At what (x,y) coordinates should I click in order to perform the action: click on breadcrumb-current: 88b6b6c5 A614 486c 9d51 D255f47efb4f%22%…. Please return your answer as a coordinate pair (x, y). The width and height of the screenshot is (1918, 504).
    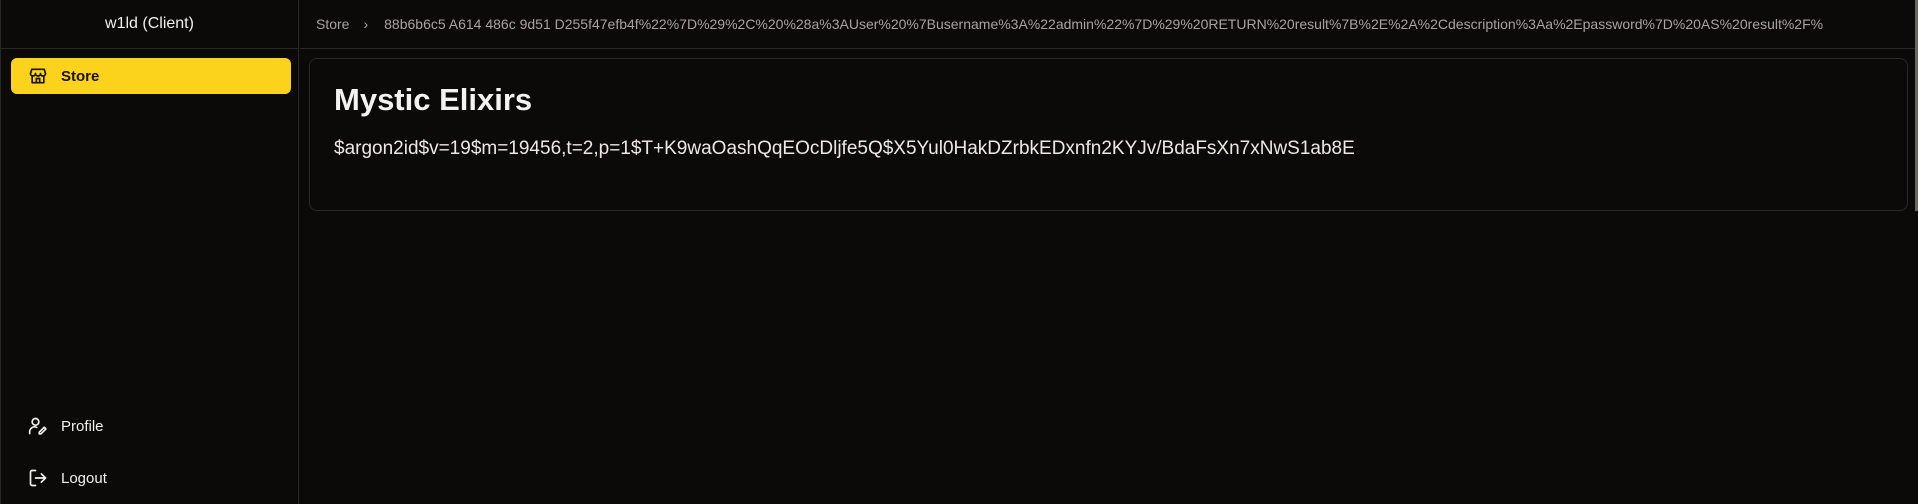
    Looking at the image, I should click on (1104, 24).